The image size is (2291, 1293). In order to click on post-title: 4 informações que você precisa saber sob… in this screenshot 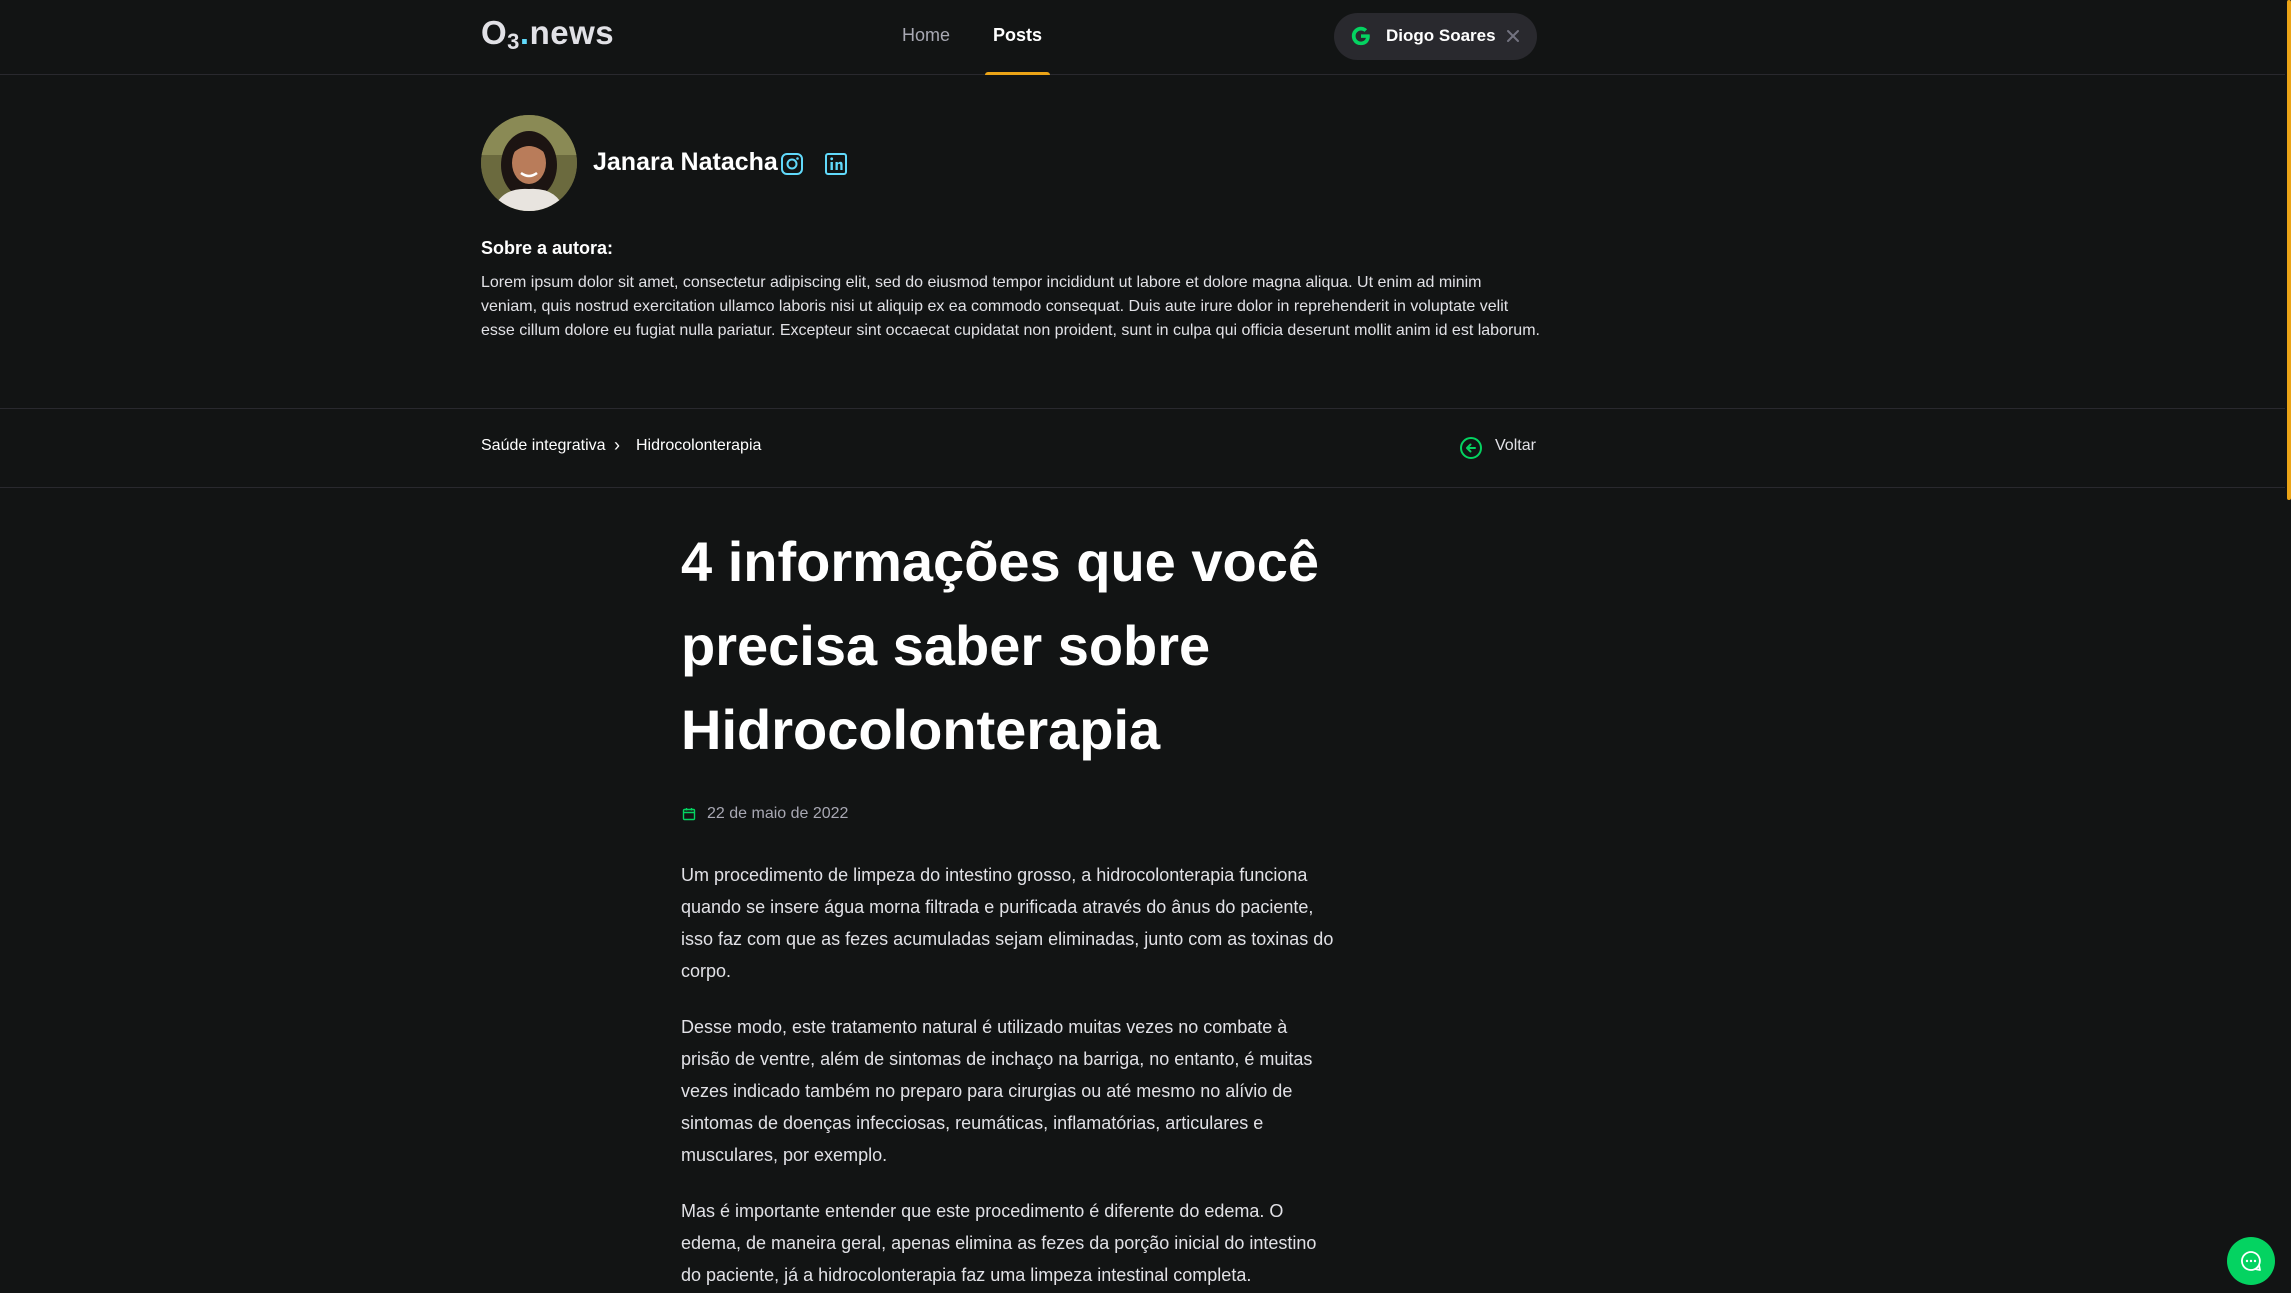, I will do `click(1031, 646)`.